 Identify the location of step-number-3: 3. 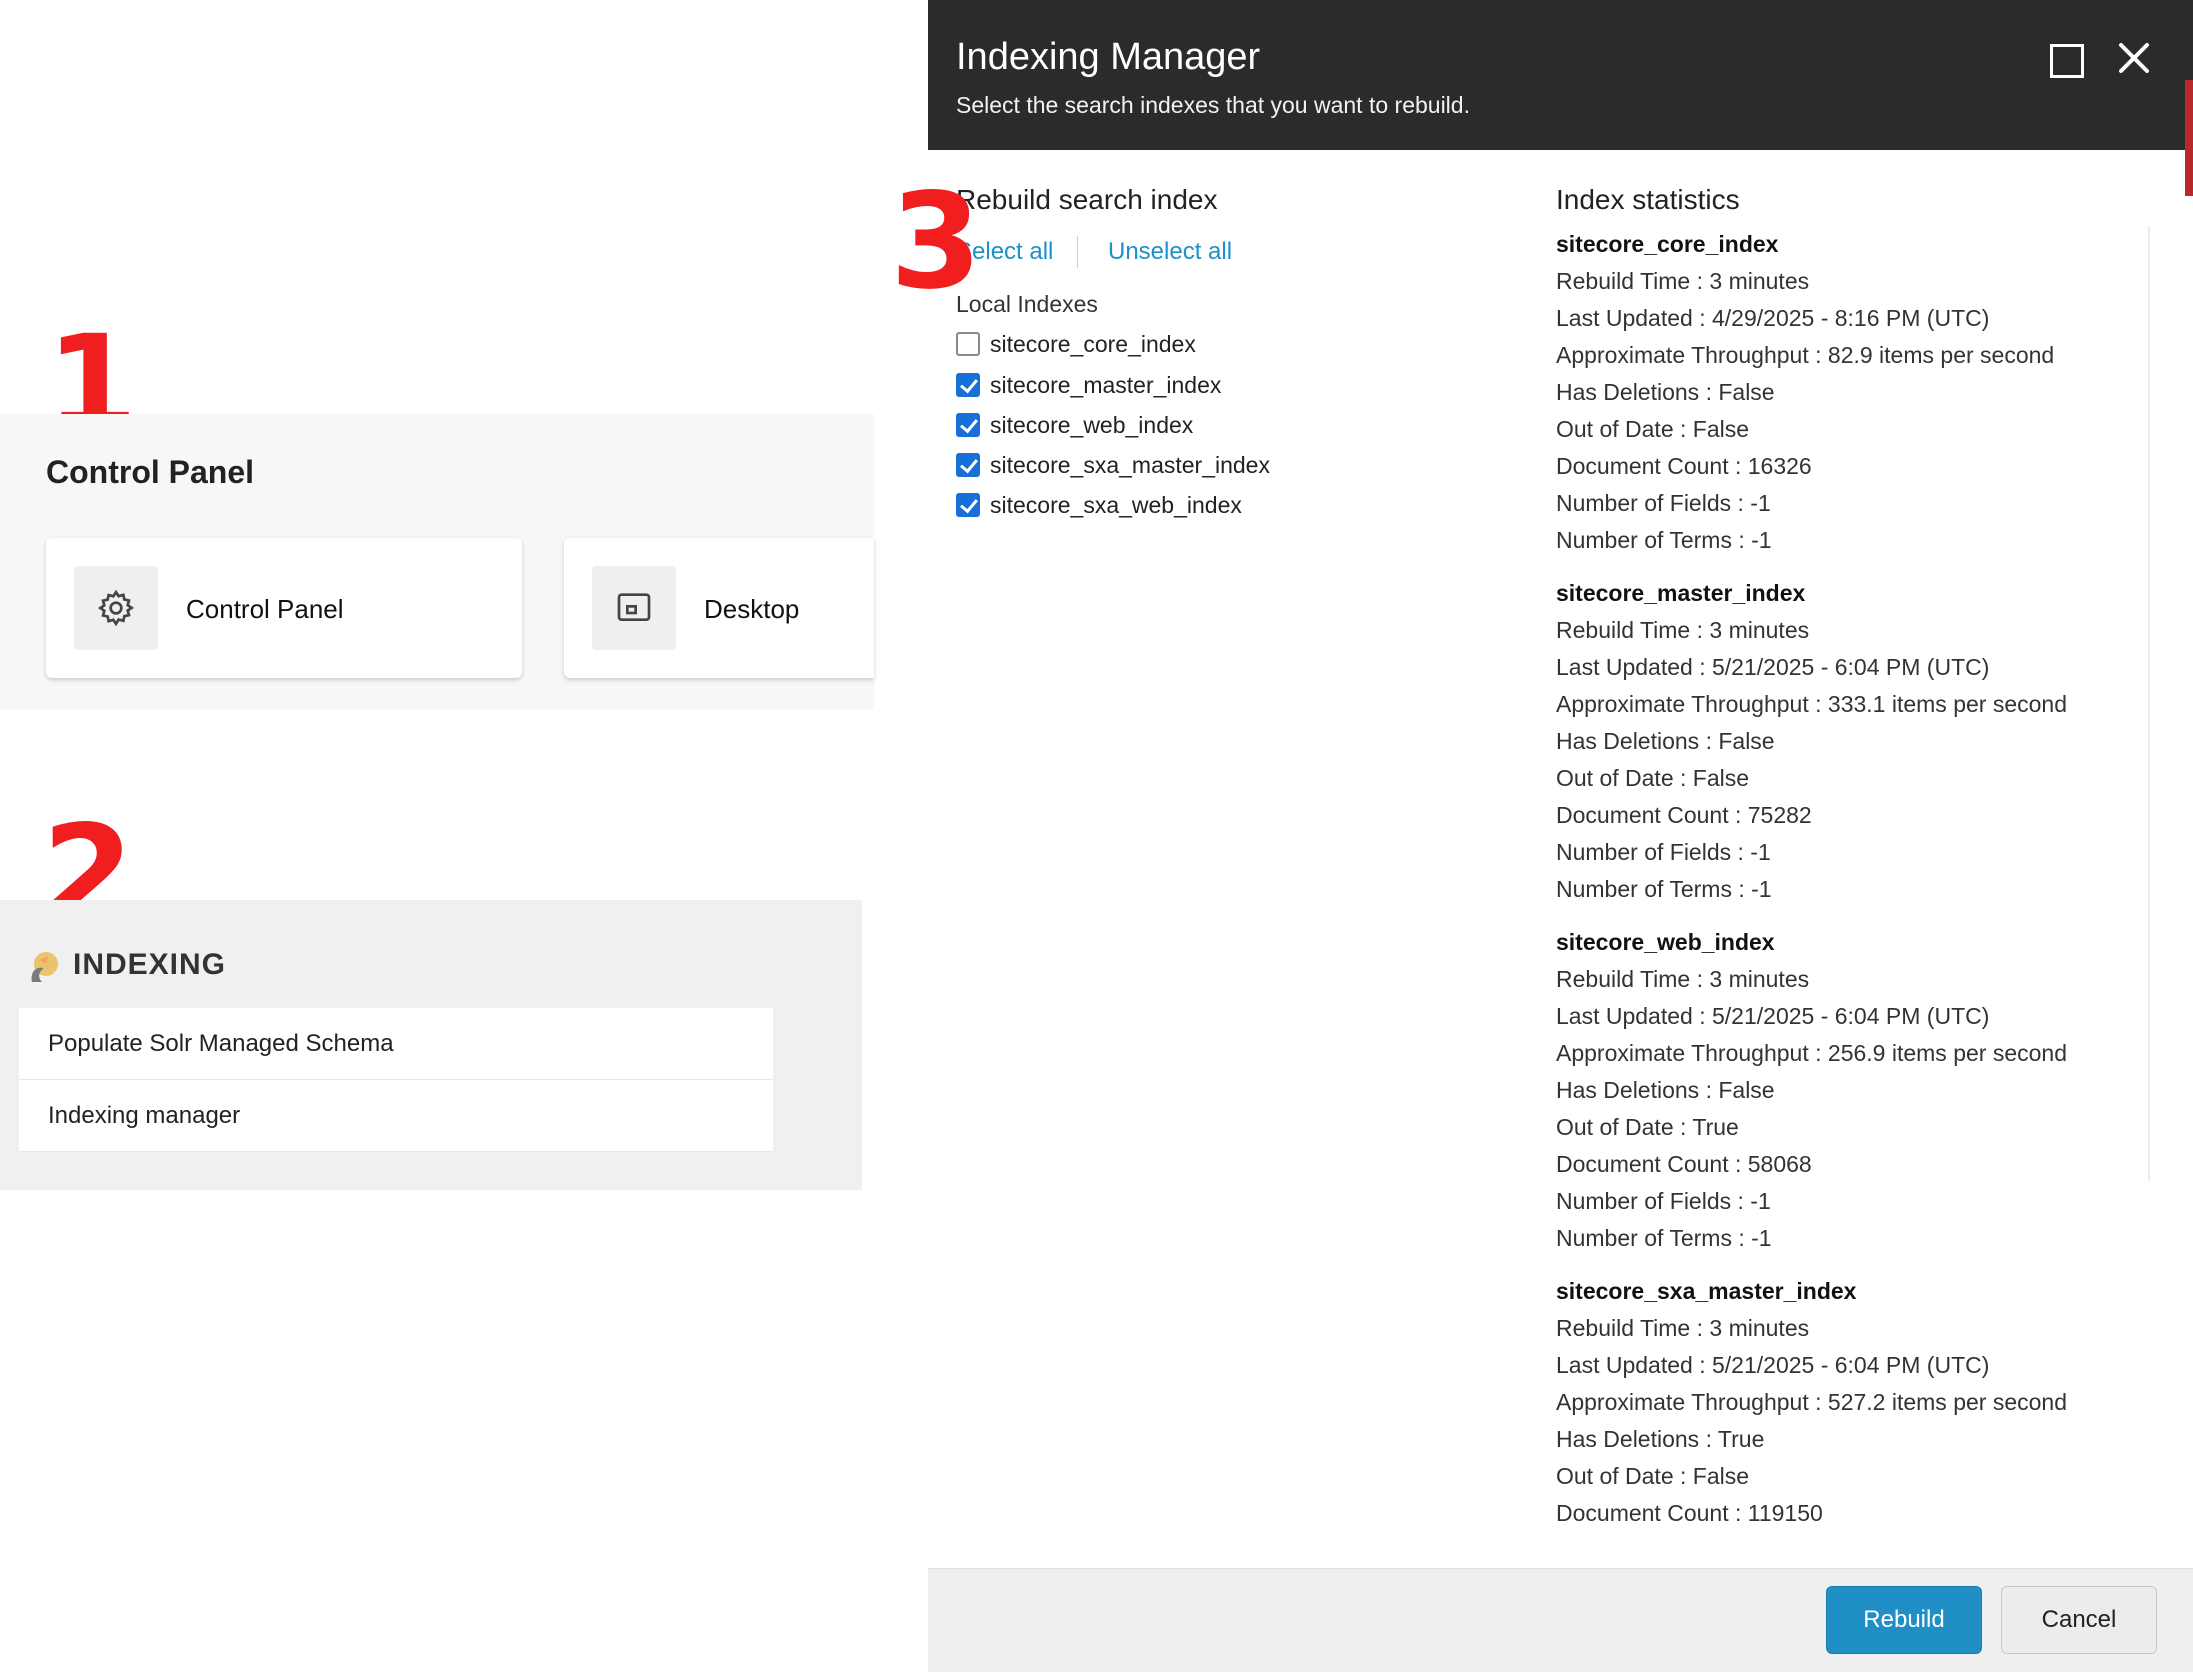
(936, 242).